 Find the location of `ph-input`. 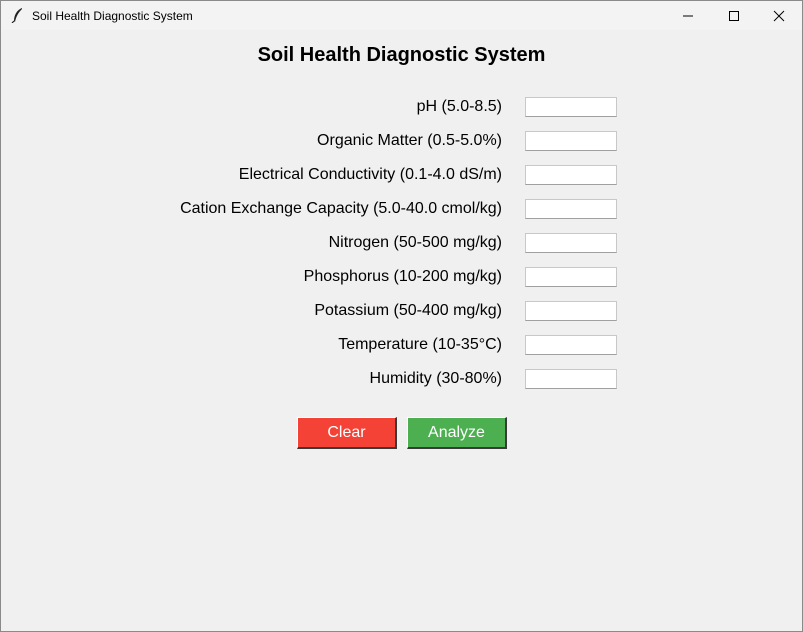

ph-input is located at coordinates (571, 107).